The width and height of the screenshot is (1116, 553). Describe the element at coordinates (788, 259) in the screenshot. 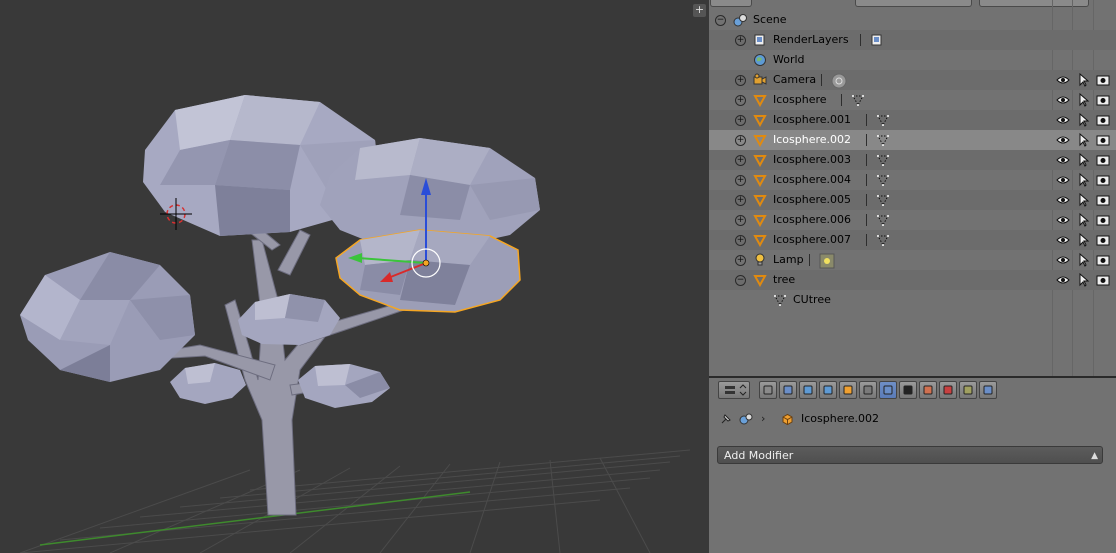

I see `outliner-row-label: Lamp` at that location.